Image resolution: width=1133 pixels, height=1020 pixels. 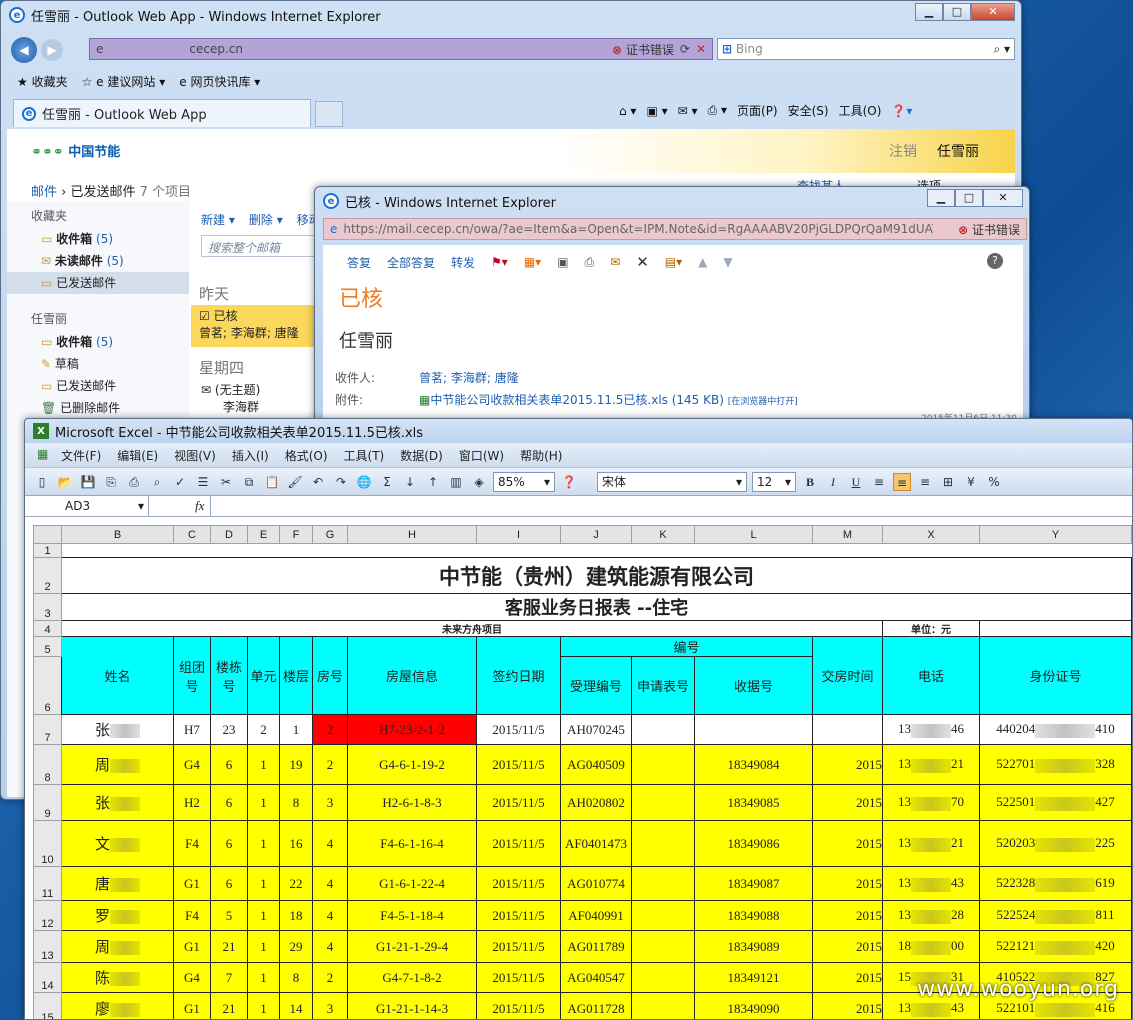 I want to click on header-cell: 组团号, so click(x=192, y=675).